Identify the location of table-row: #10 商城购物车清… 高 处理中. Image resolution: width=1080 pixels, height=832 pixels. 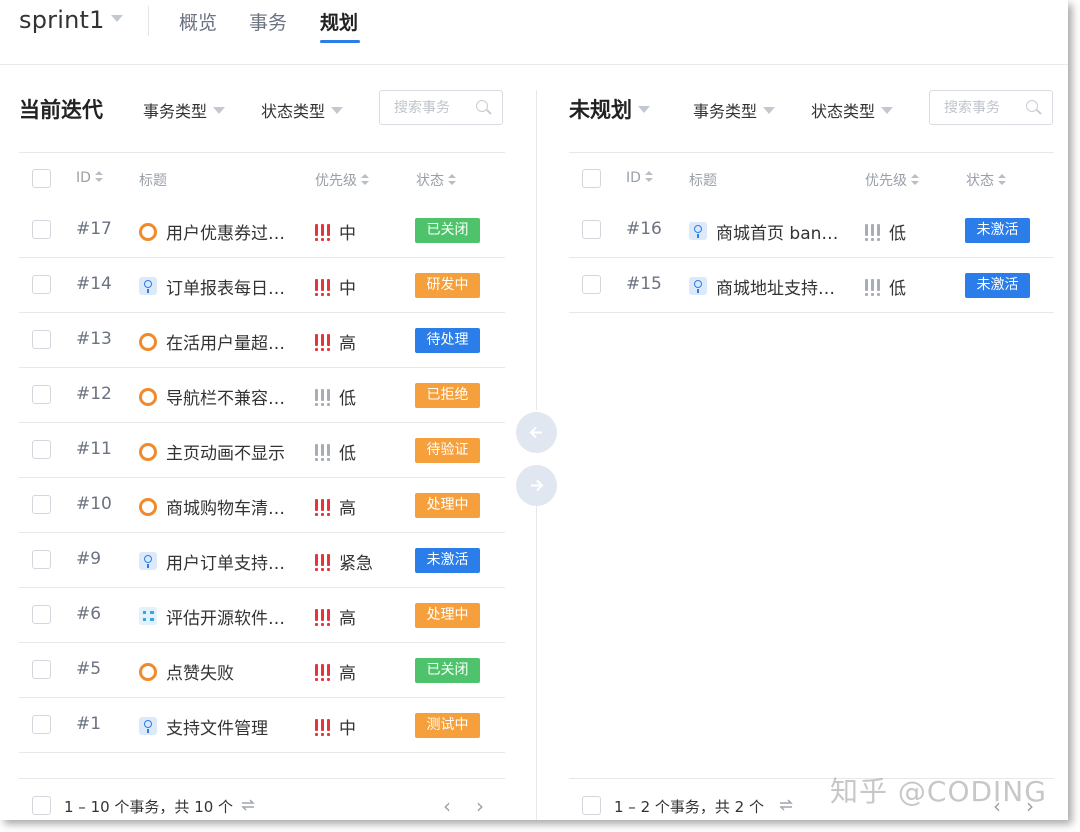
(262, 505).